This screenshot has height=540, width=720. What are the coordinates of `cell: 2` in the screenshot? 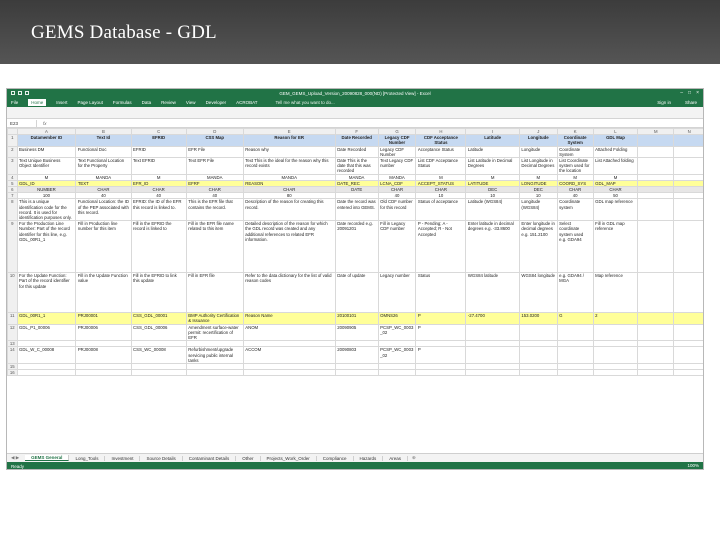 It's located at (615, 318).